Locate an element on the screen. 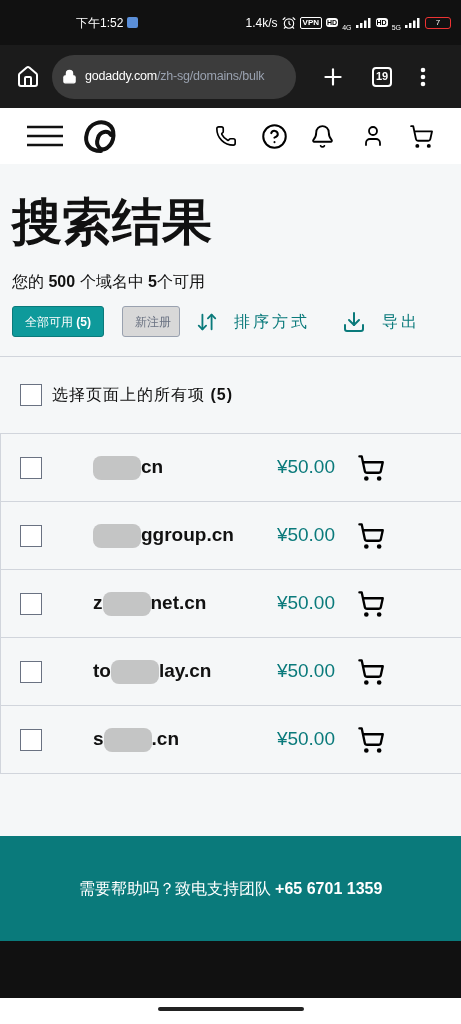 The height and width of the screenshot is (1024, 461). bell-icon is located at coordinates (322, 136).